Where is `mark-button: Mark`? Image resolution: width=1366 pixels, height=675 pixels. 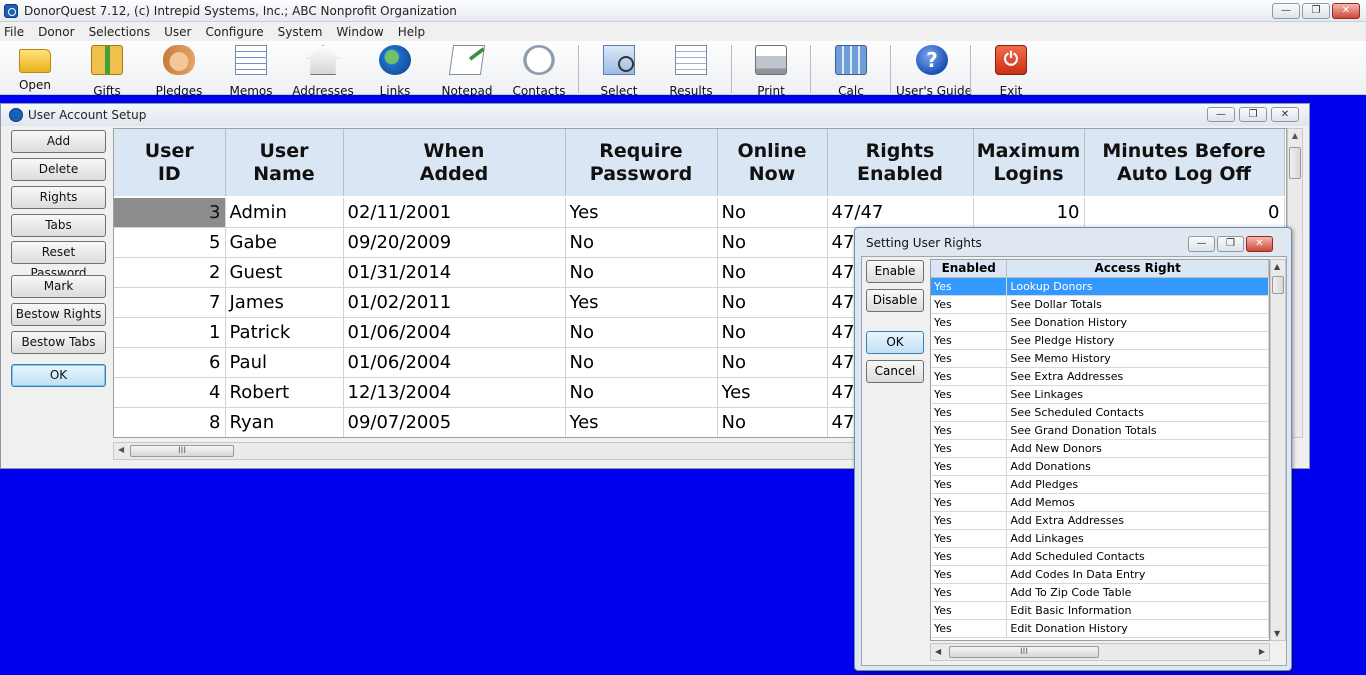
mark-button: Mark is located at coordinates (58, 286).